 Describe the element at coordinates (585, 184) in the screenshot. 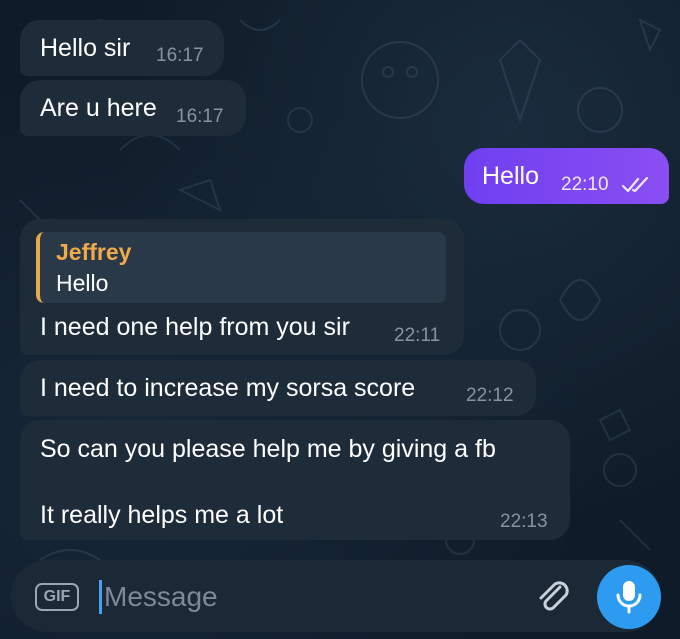

I see `message-time: 22:10` at that location.